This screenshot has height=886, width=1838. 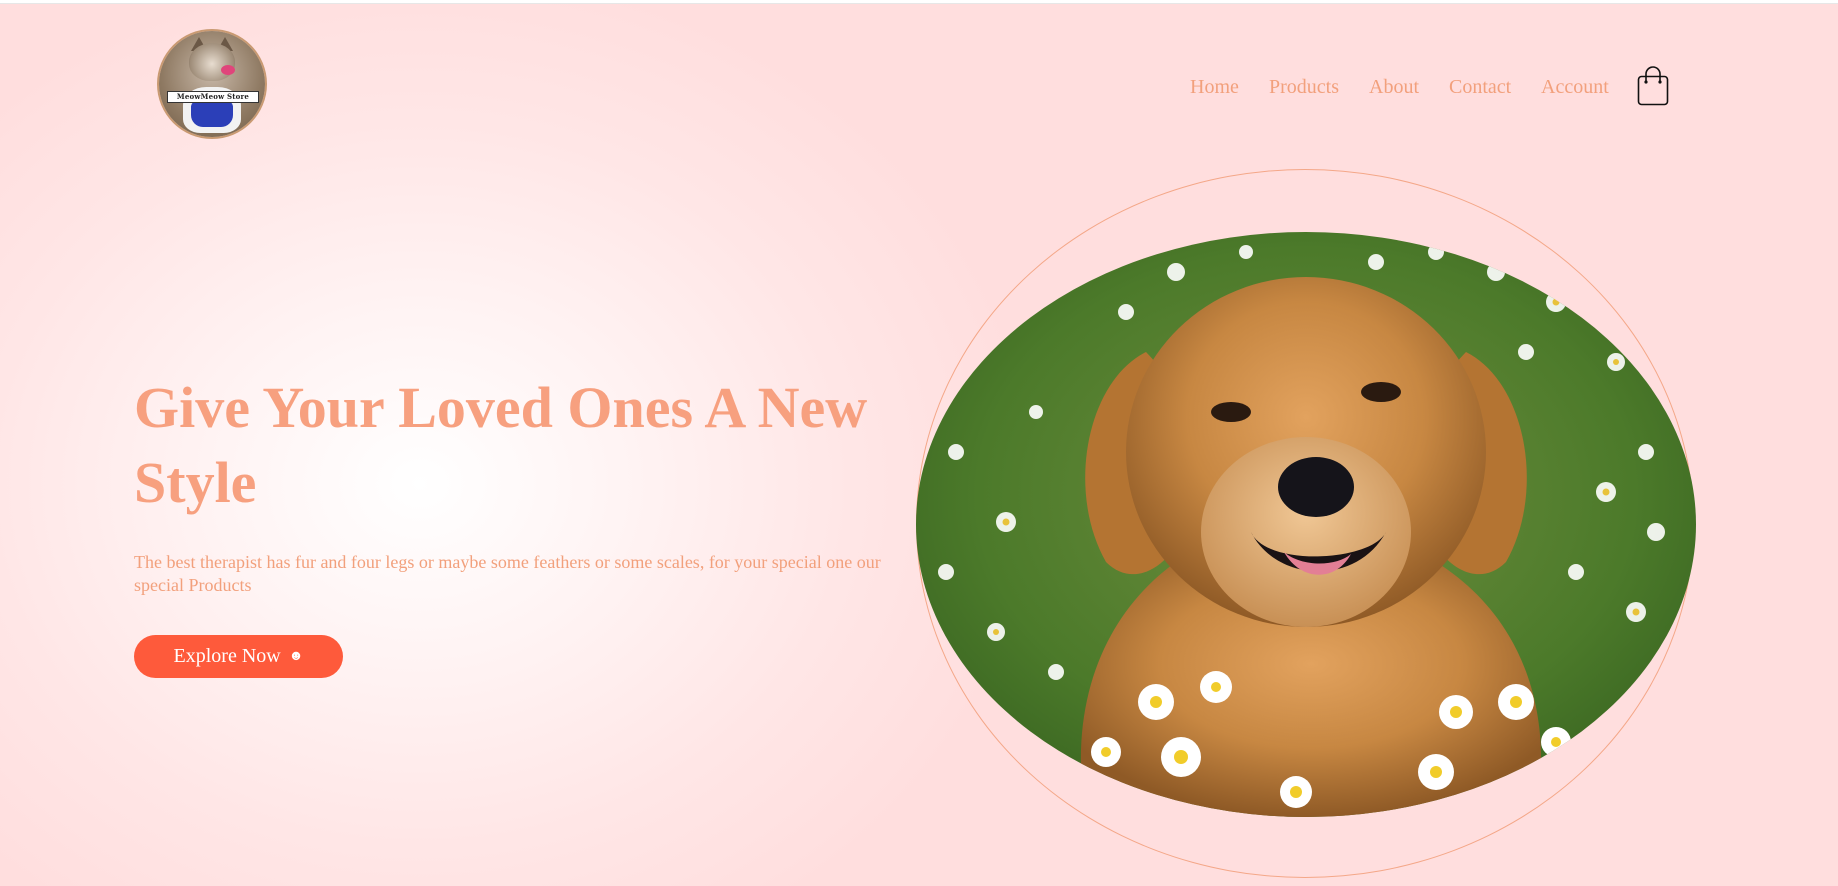 What do you see at coordinates (213, 97) in the screenshot?
I see `logo-banner-text: MeowMeow Store` at bounding box center [213, 97].